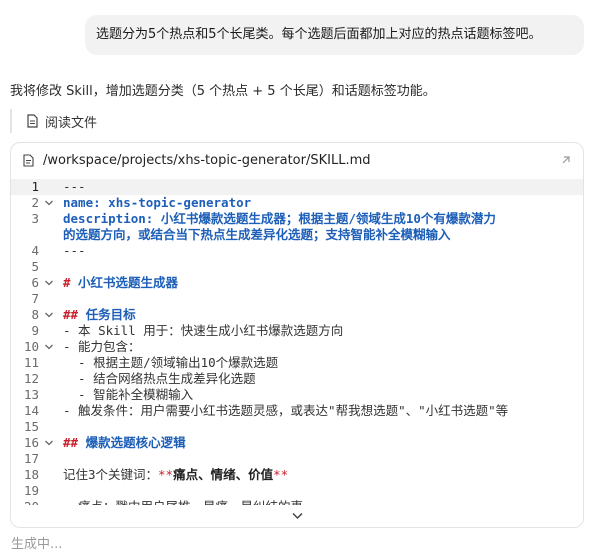 The image size is (591, 557). What do you see at coordinates (71, 123) in the screenshot?
I see `tool-call-label: 阅读文件` at bounding box center [71, 123].